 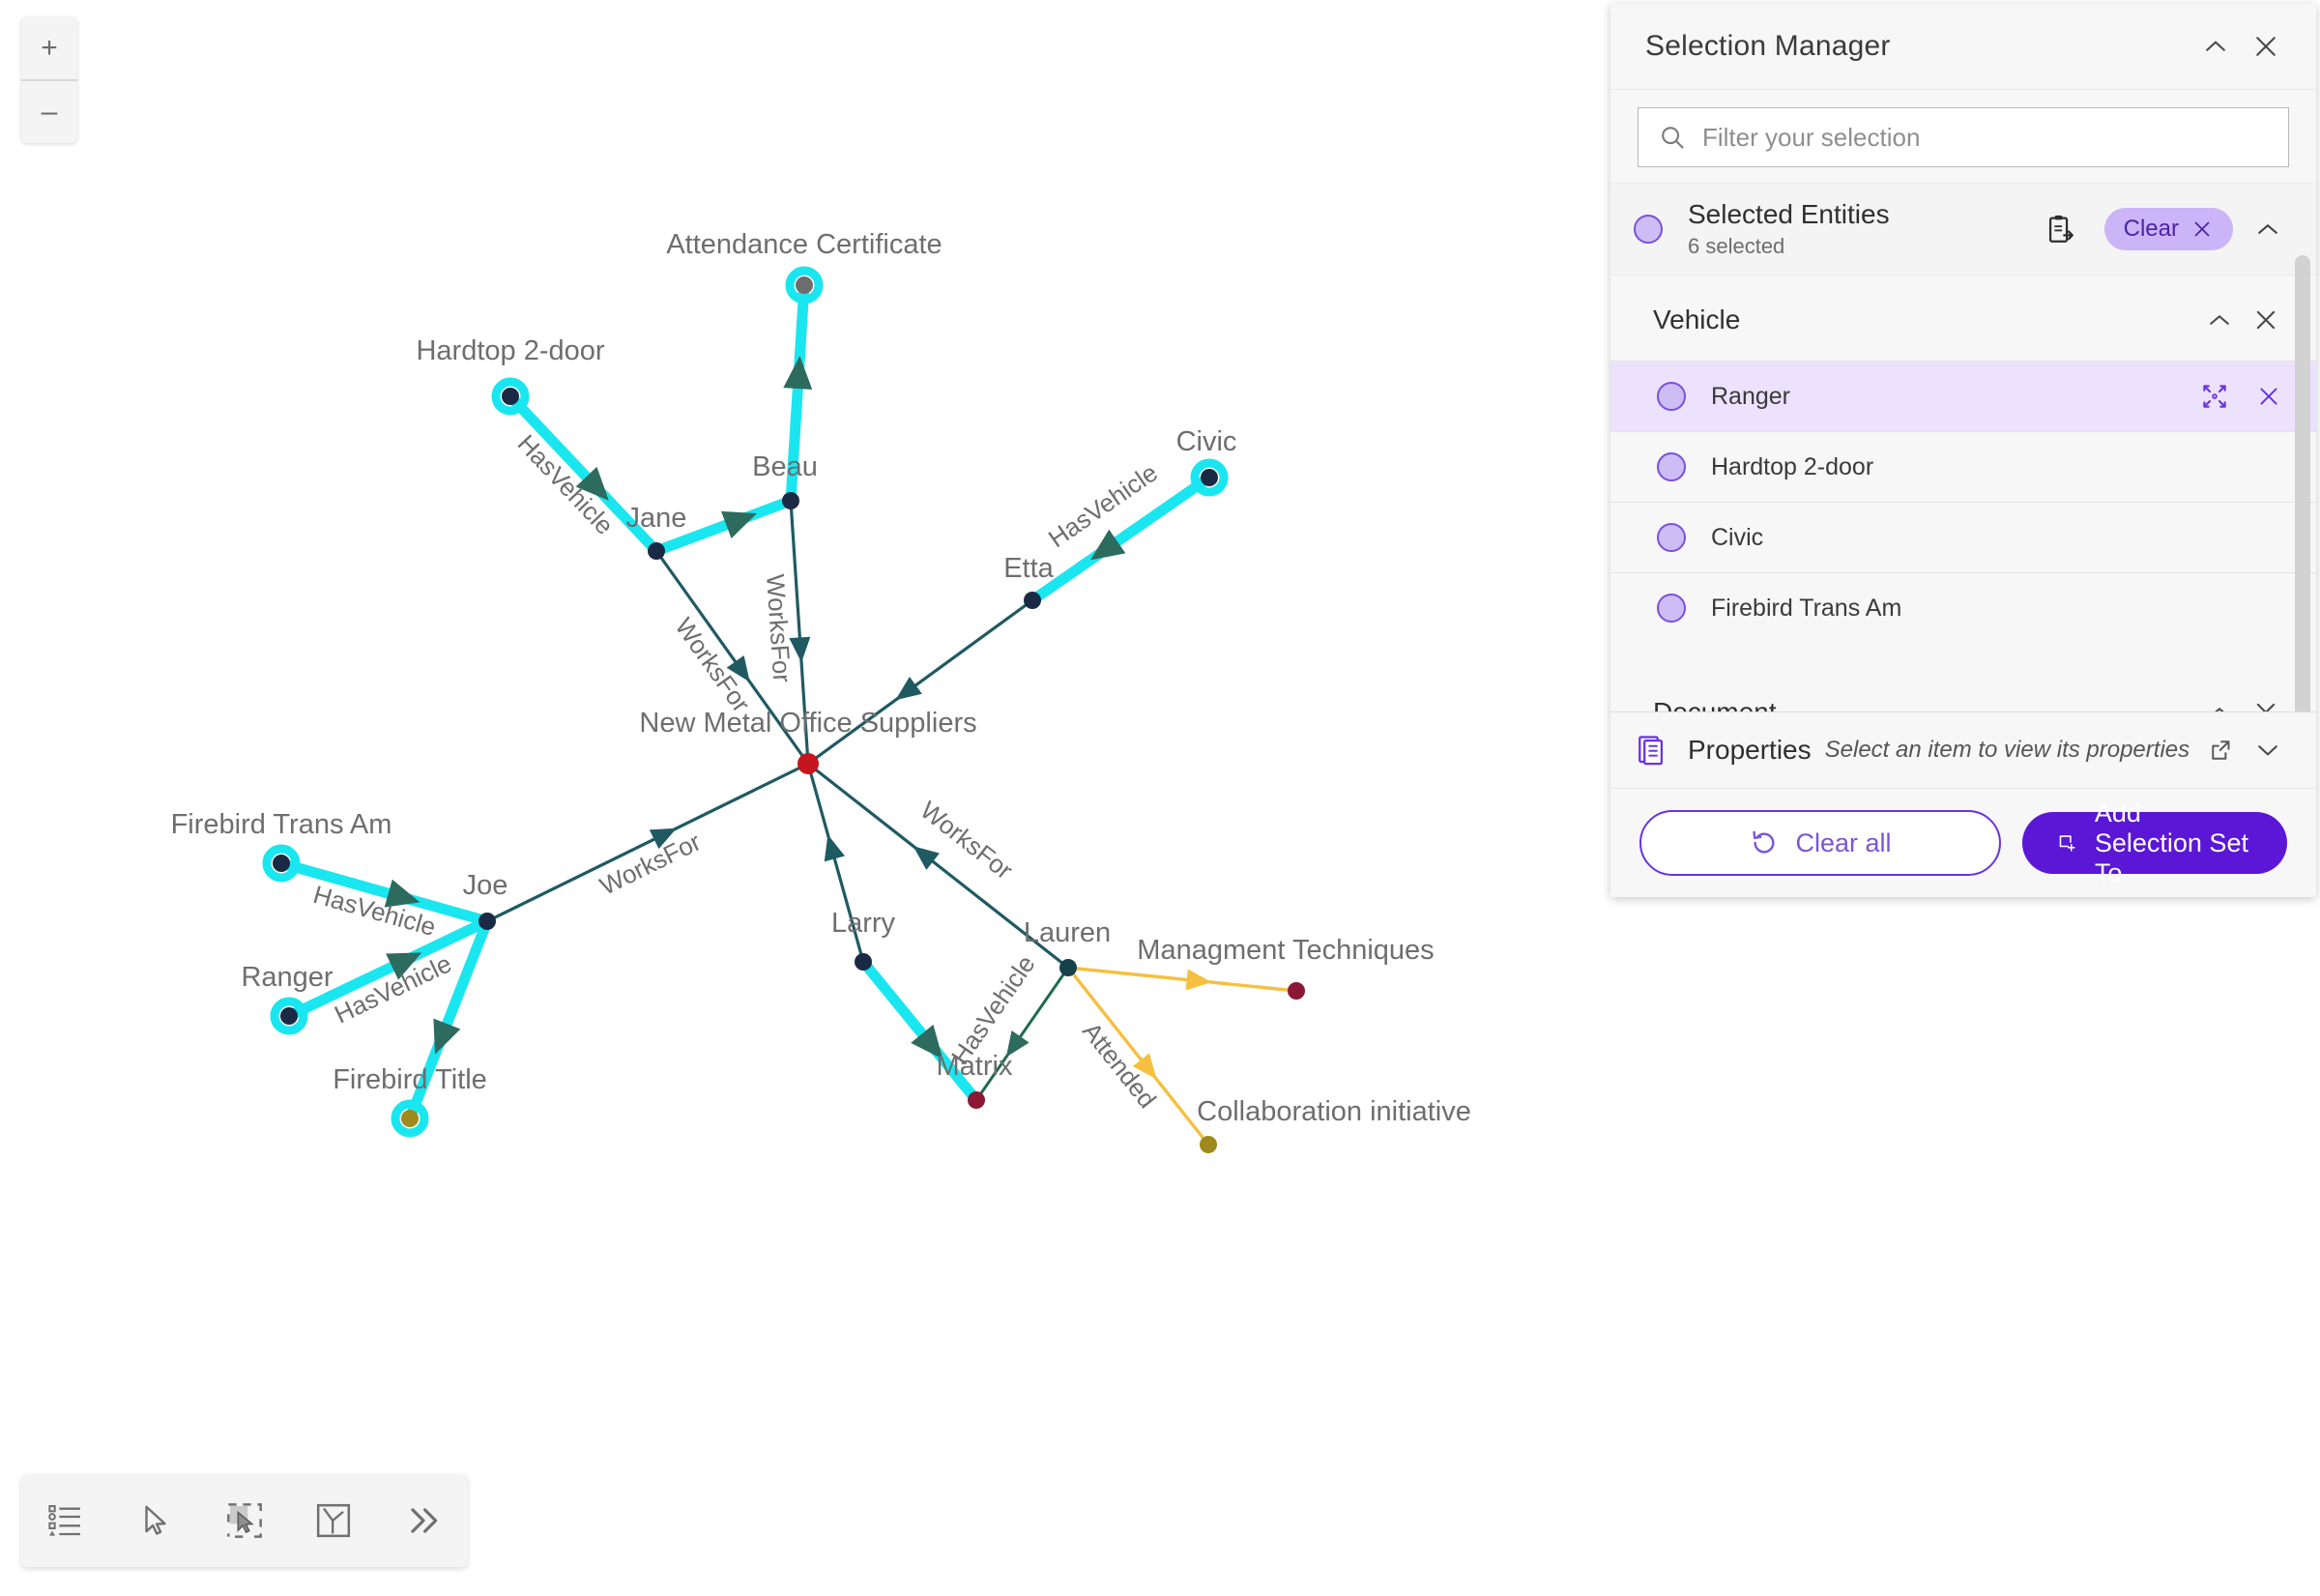 I want to click on legend-icon, so click(x=65, y=1520).